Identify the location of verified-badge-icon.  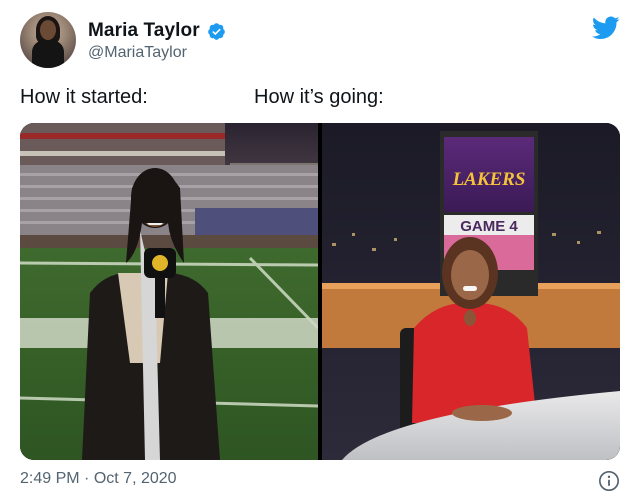
(216, 31).